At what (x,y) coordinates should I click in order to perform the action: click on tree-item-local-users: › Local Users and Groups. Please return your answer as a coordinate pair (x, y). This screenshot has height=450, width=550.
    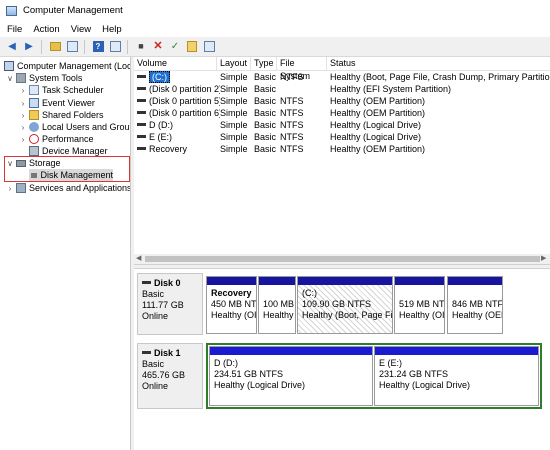
    Looking at the image, I should click on (74, 127).